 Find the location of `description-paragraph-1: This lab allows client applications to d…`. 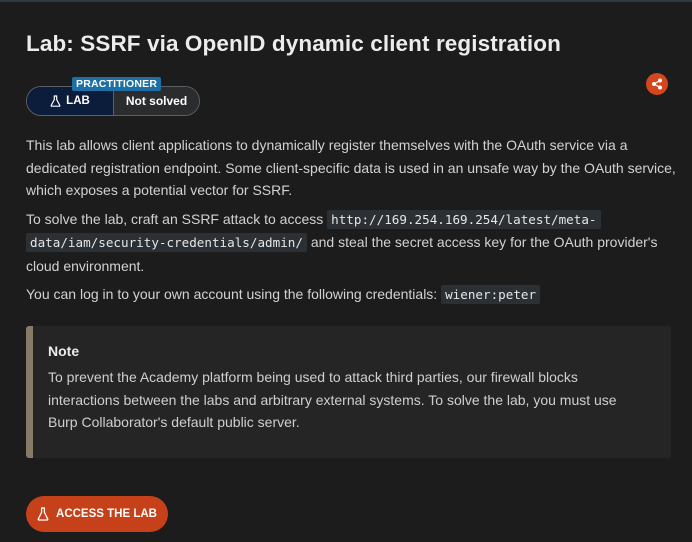

description-paragraph-1: This lab allows client applications to d… is located at coordinates (351, 167).